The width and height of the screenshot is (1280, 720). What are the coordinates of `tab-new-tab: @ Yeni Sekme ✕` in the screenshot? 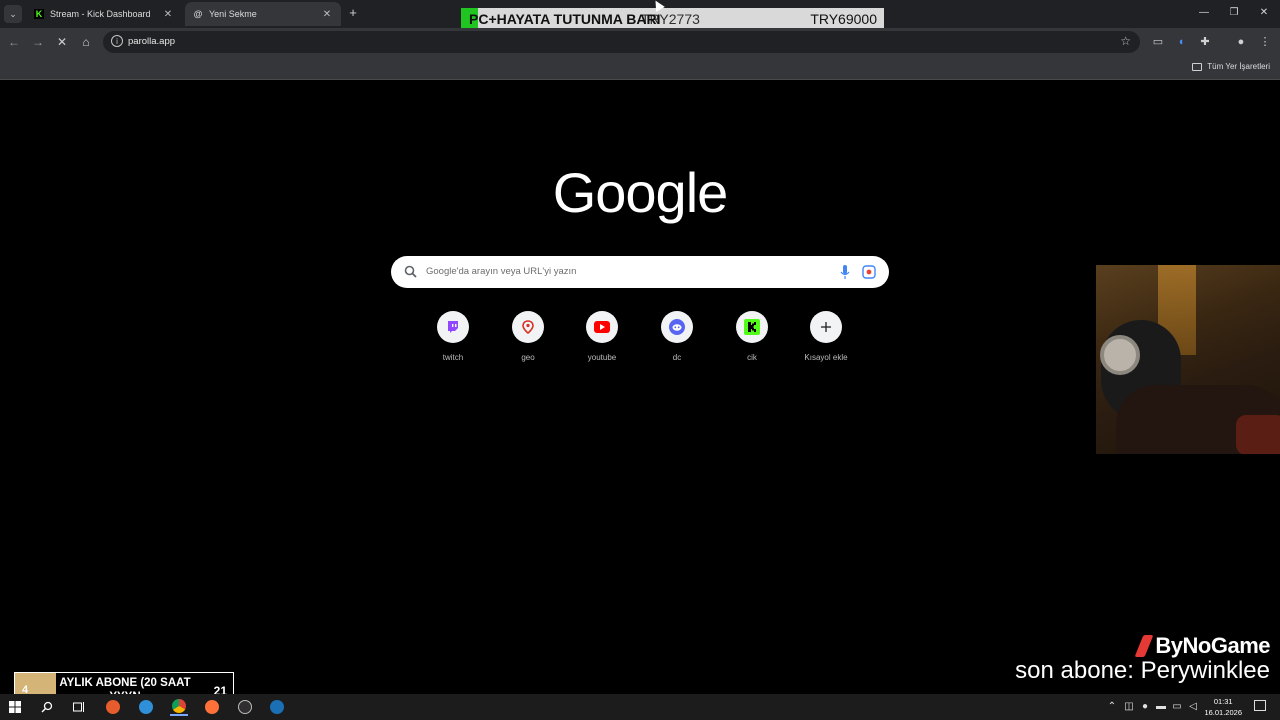 It's located at (263, 14).